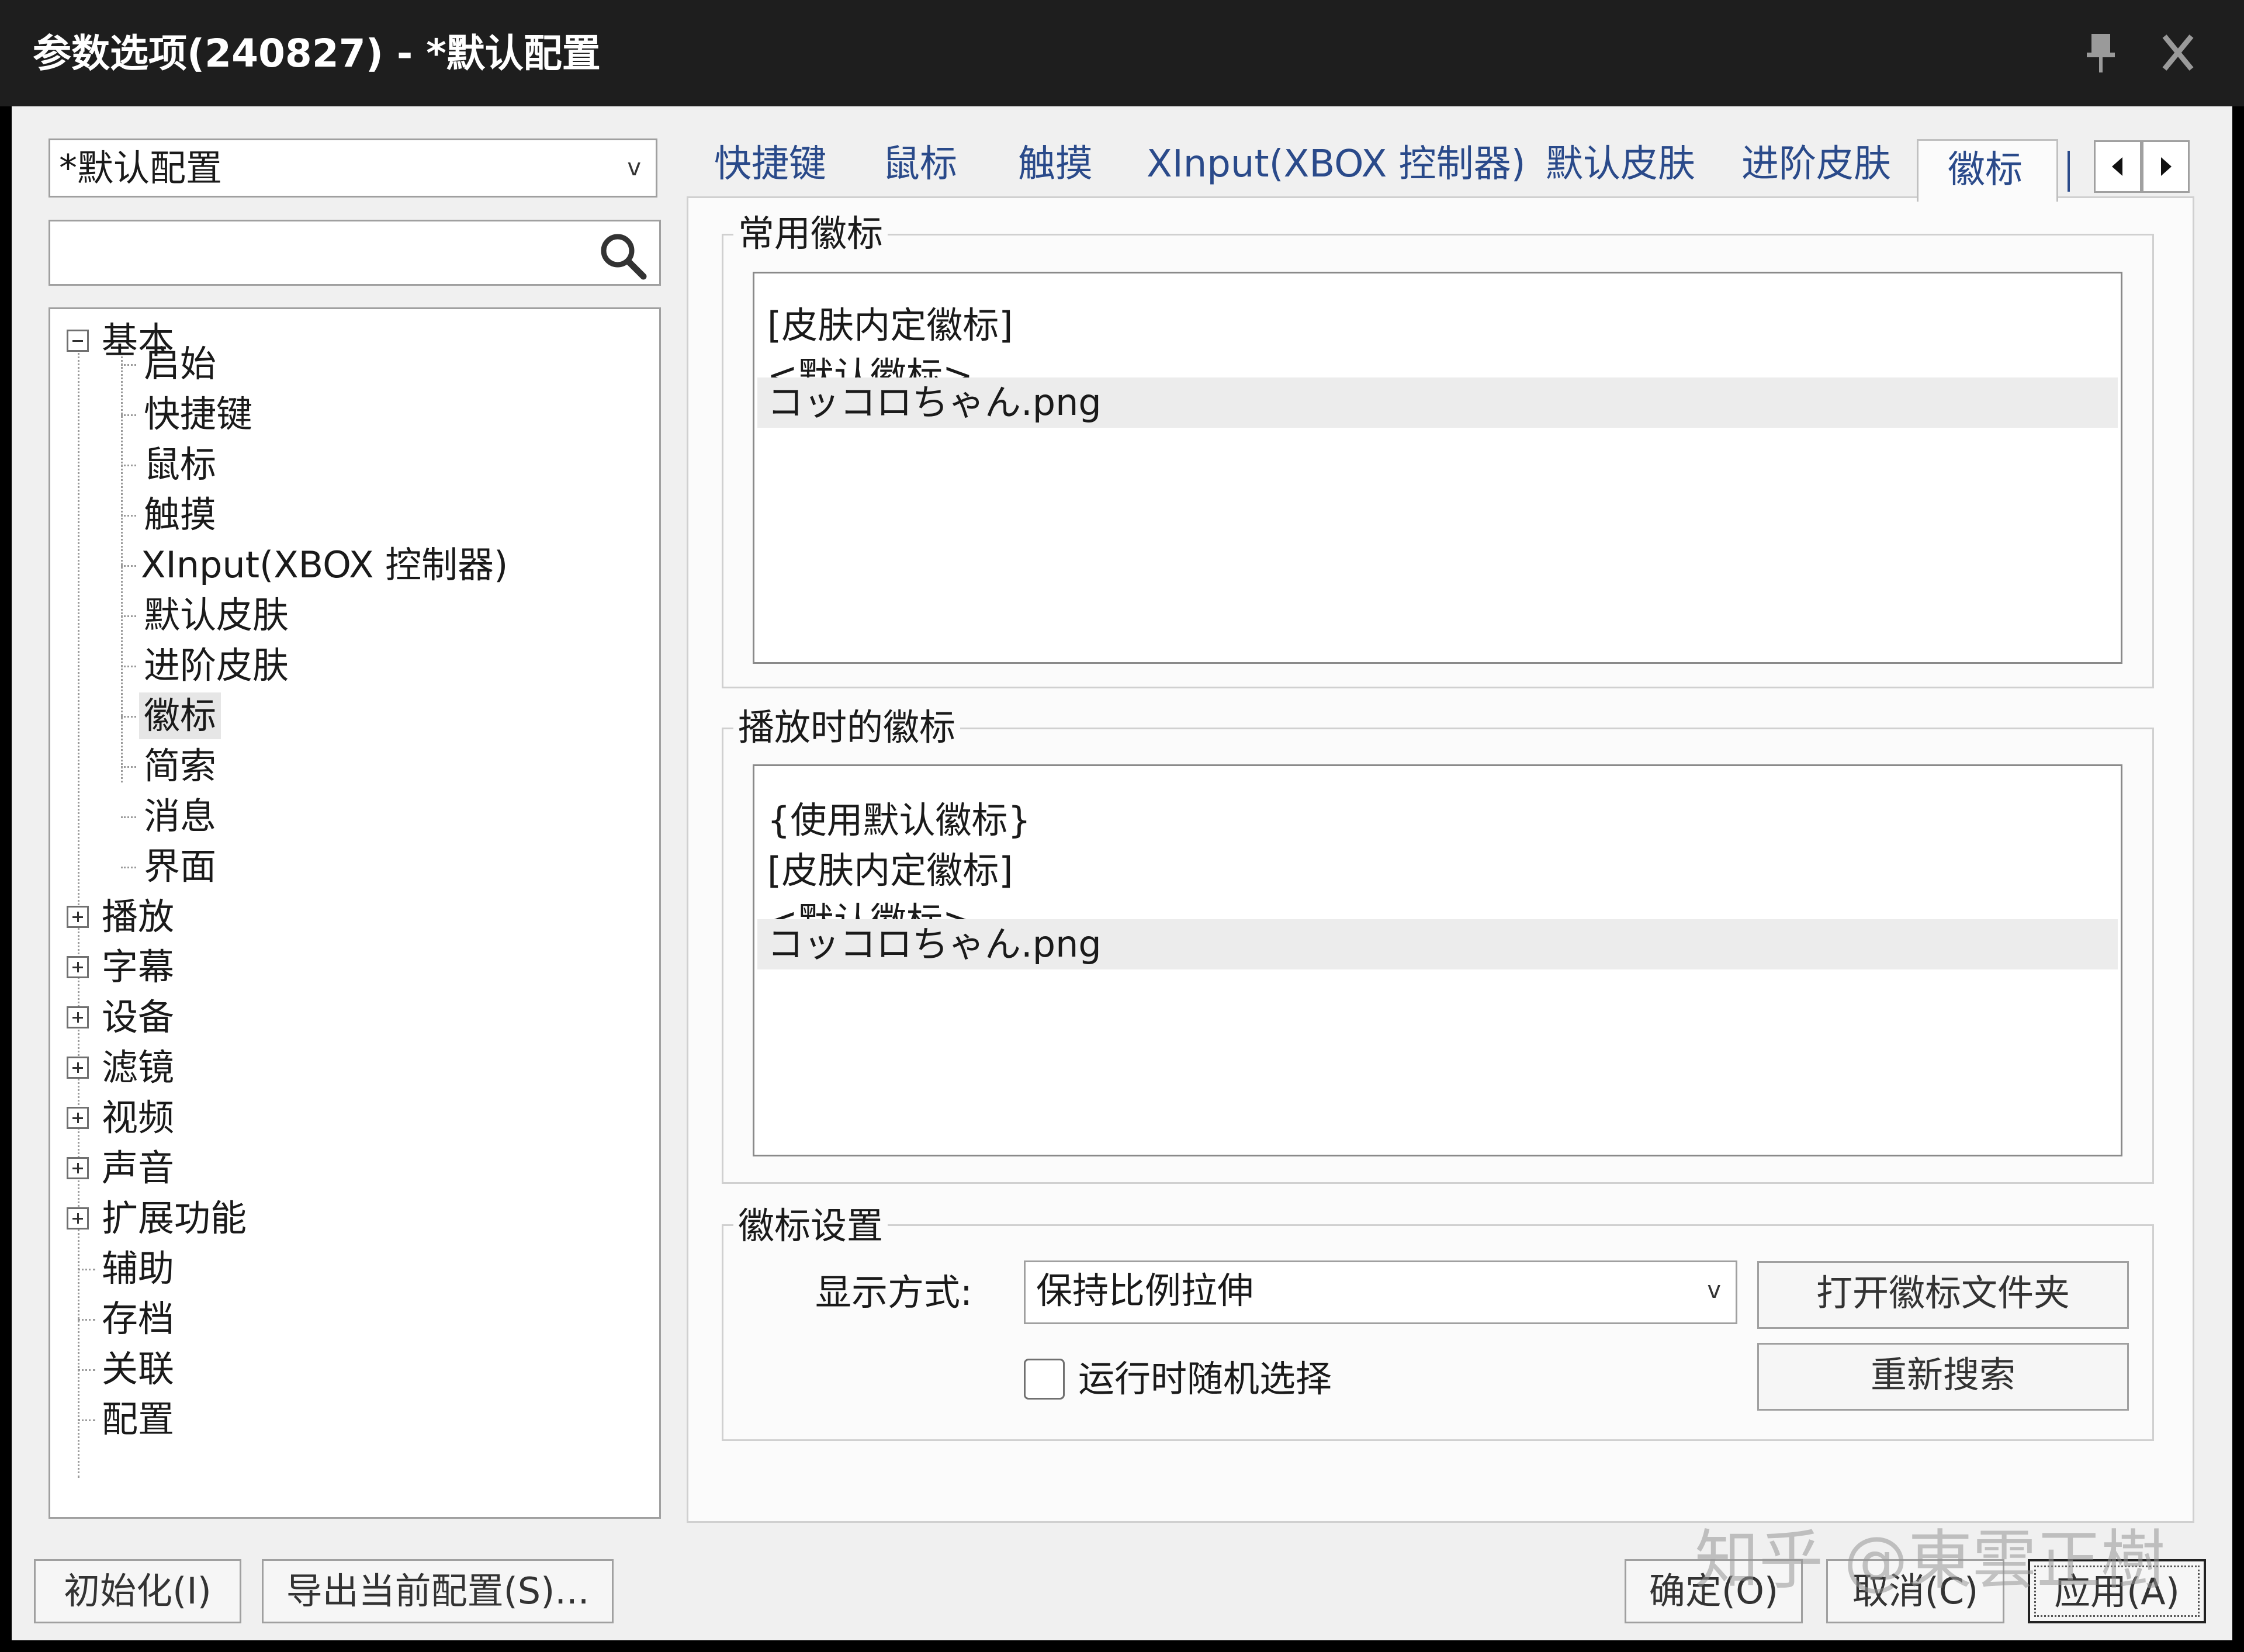 Image resolution: width=2244 pixels, height=1652 pixels. What do you see at coordinates (810, 234) in the screenshot?
I see `common-logos-legend: 常用徽标` at bounding box center [810, 234].